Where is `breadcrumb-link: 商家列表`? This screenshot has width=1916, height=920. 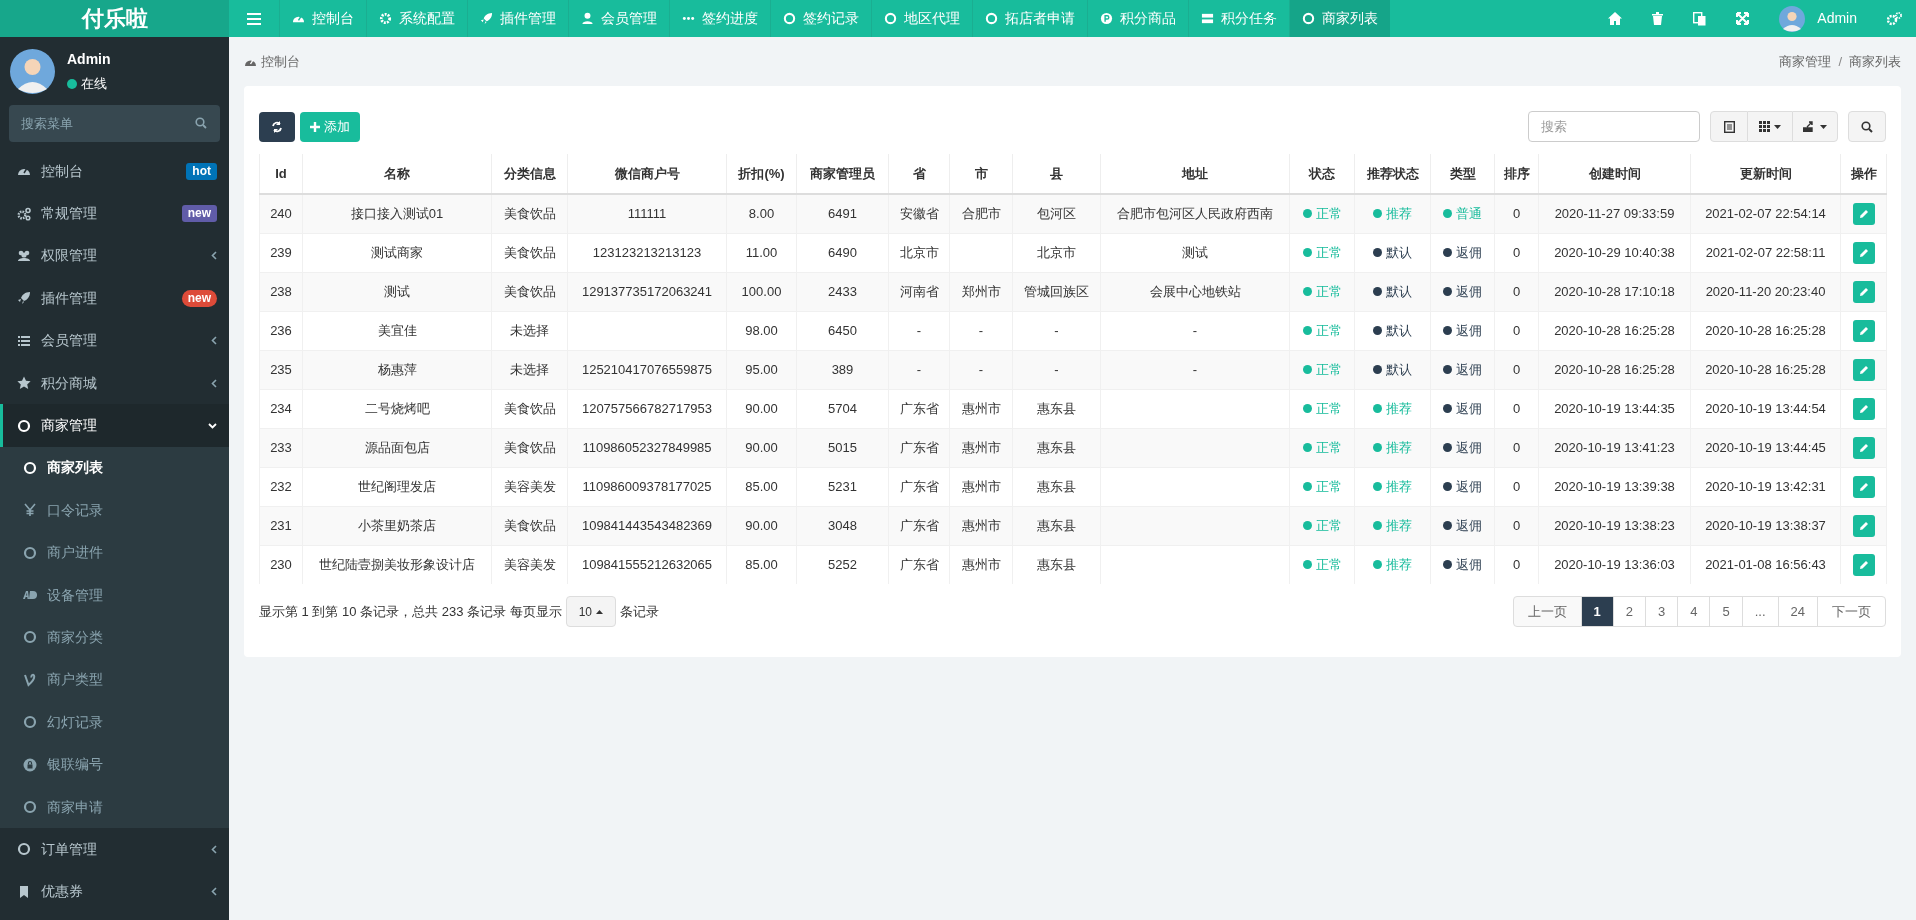
breadcrumb-link: 商家列表 is located at coordinates (1875, 61).